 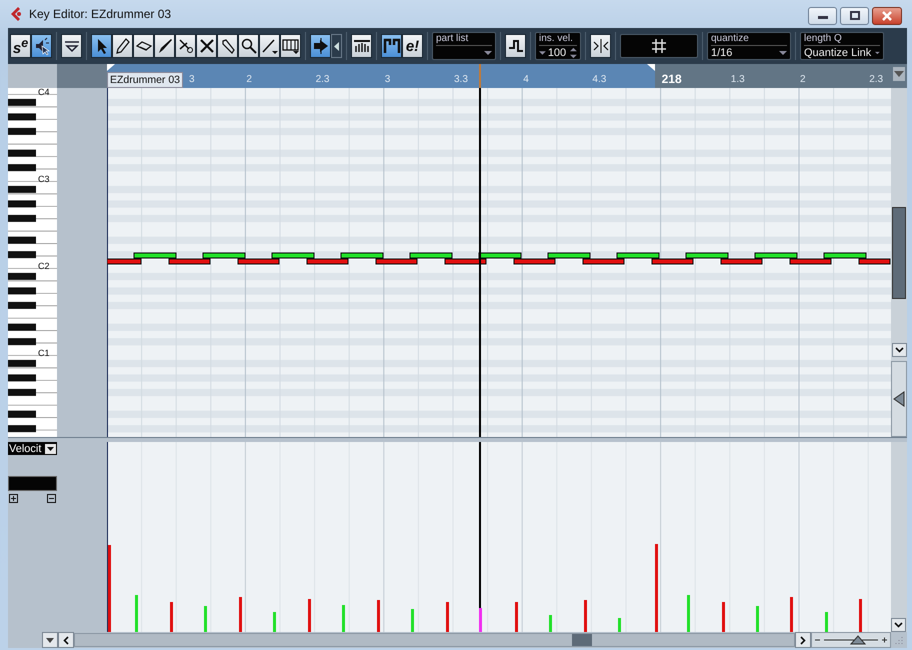 I want to click on piano-keyboard-drawing: C4 C3 C2 C1, so click(x=32, y=262).